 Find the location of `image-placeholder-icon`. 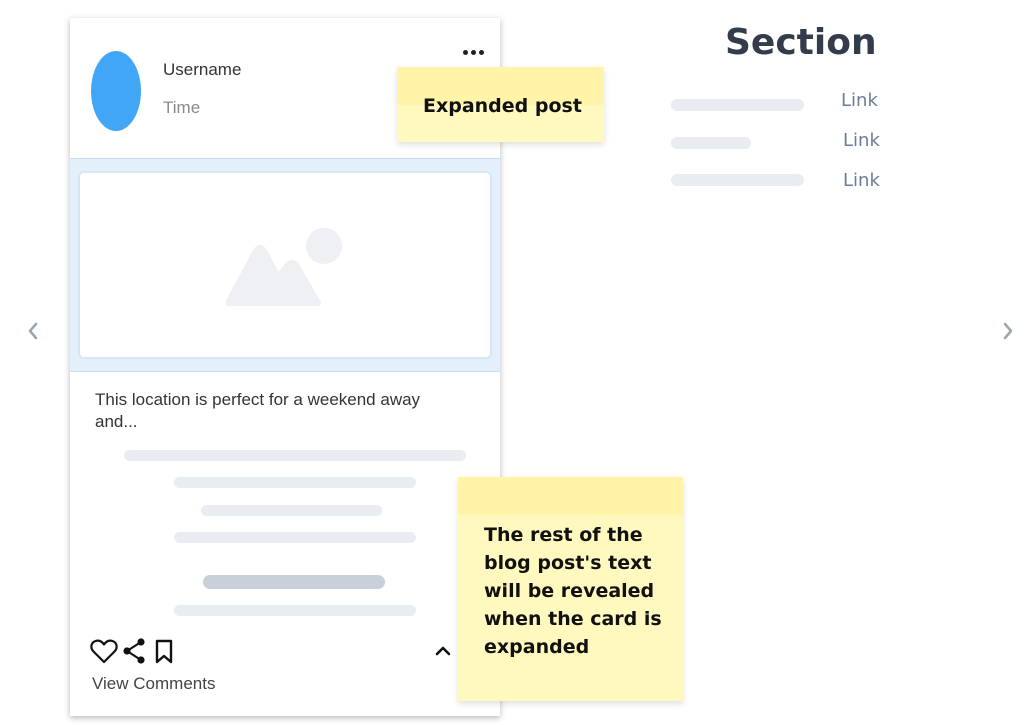

image-placeholder-icon is located at coordinates (284, 267).